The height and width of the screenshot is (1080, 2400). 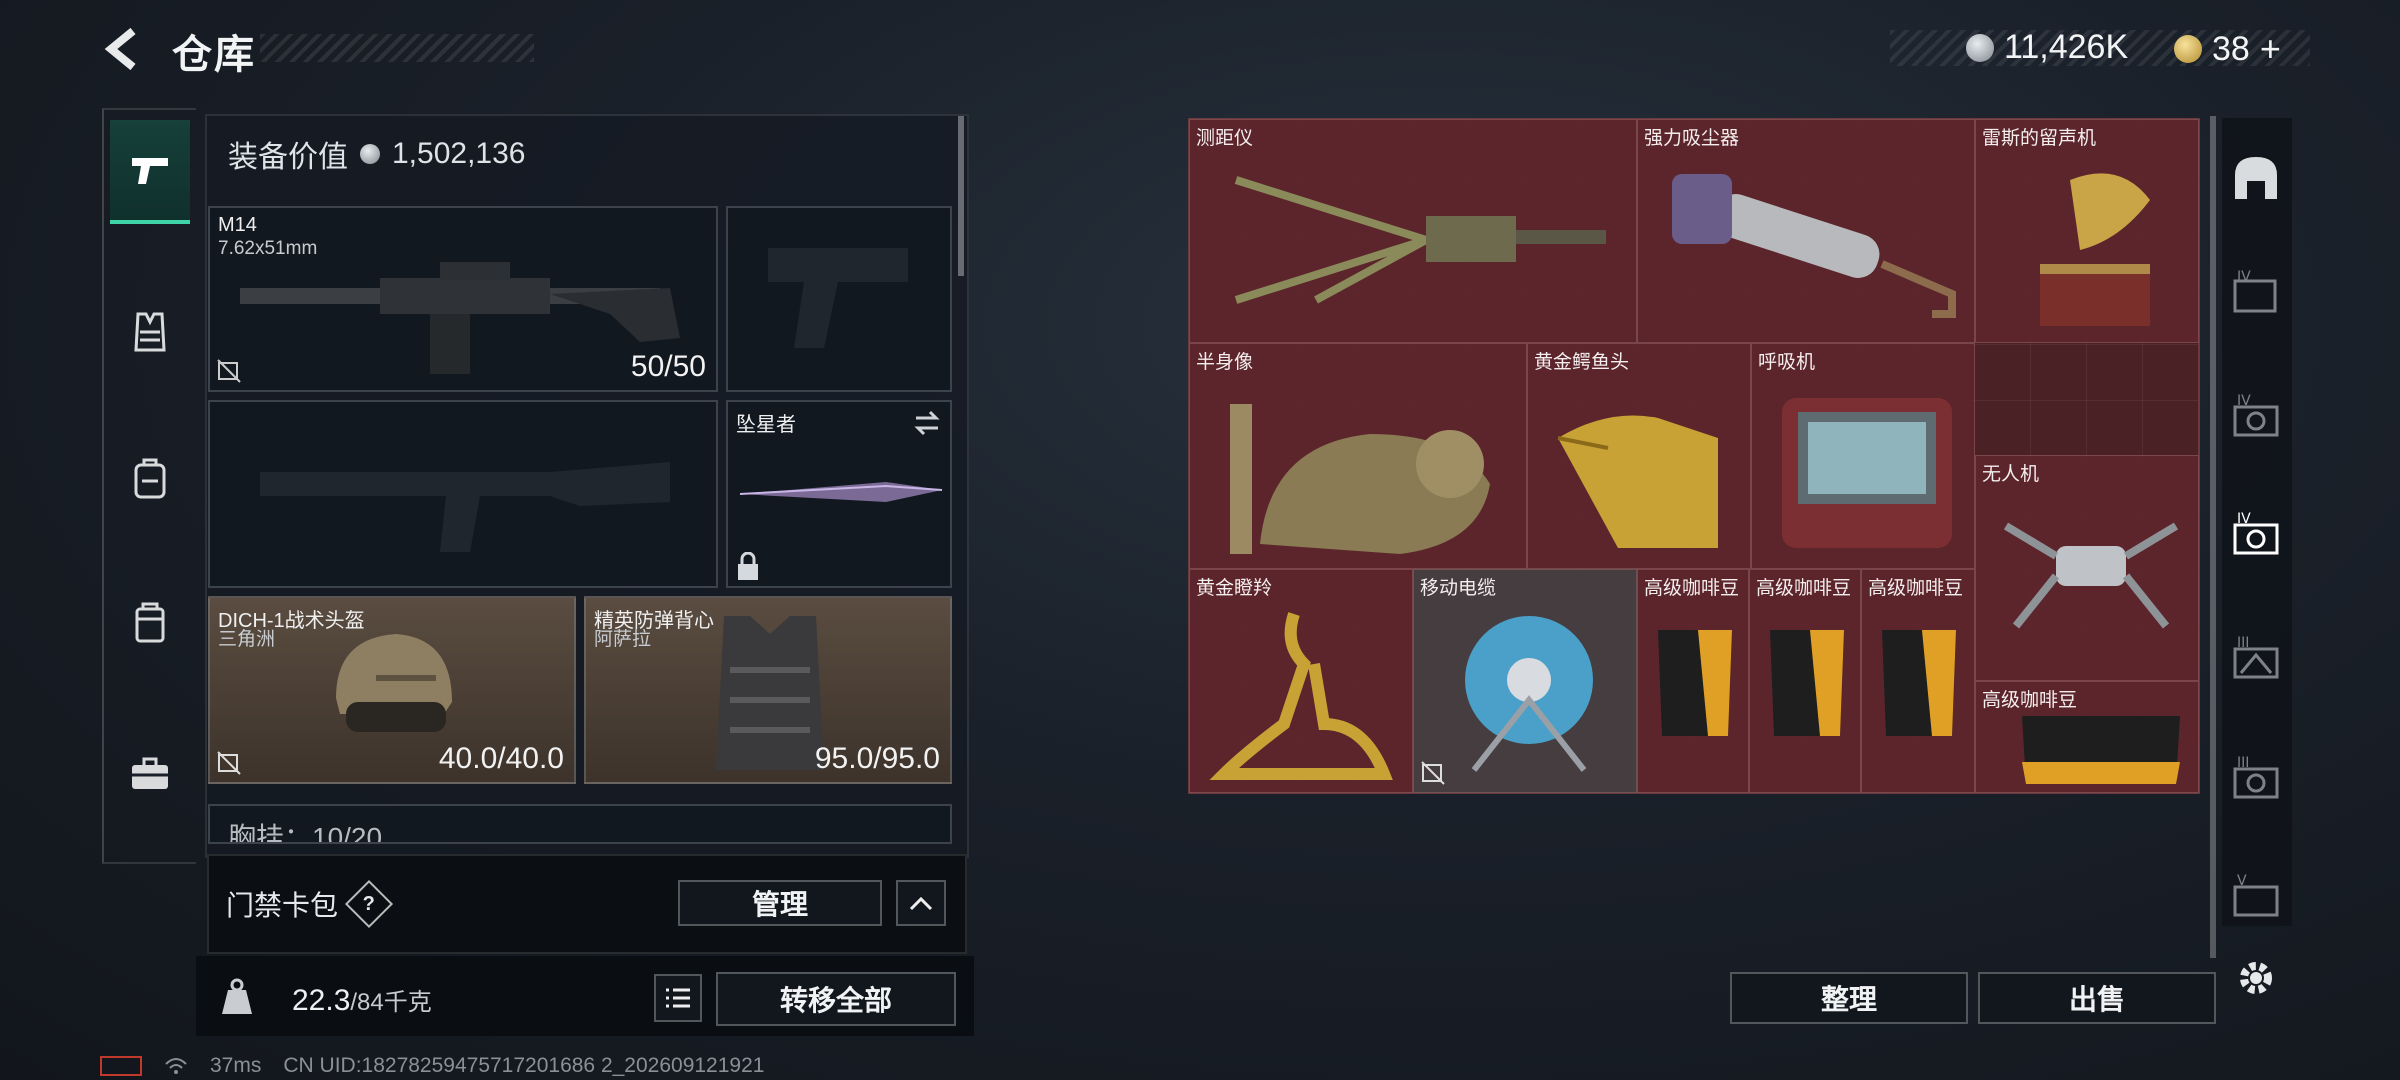 I want to click on list-icon, so click(x=678, y=998).